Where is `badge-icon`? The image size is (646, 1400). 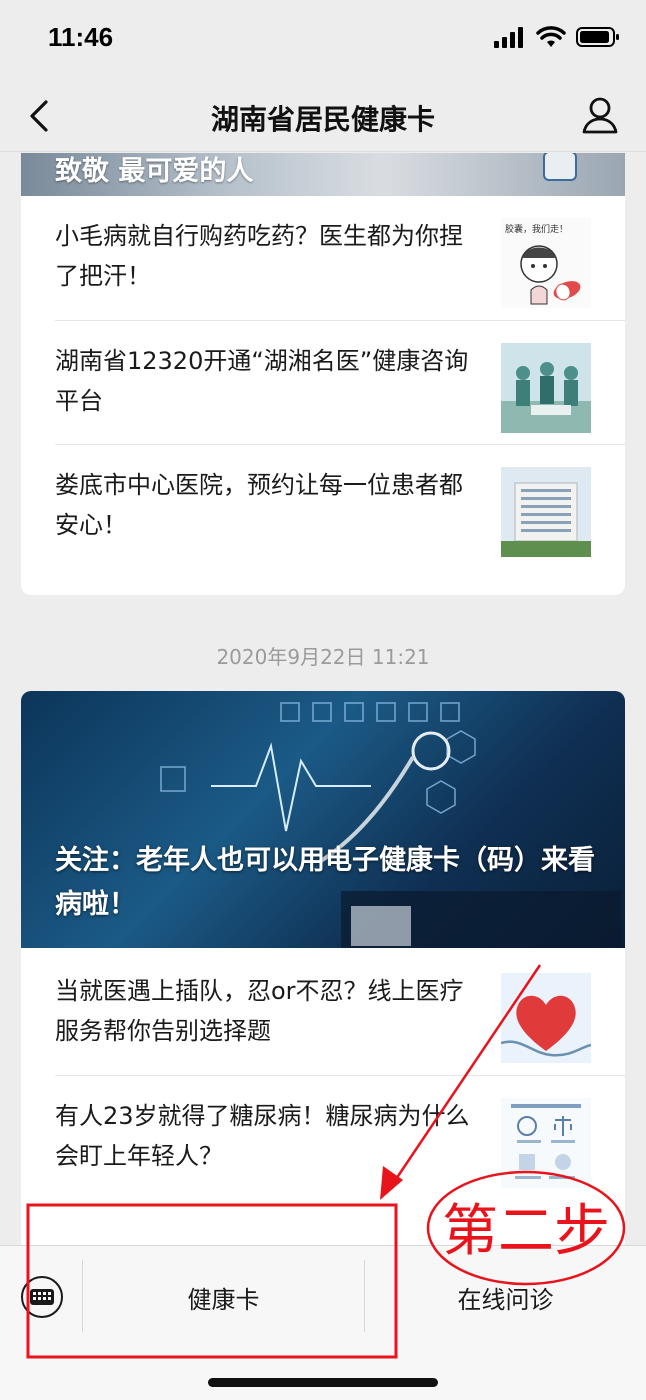
badge-icon is located at coordinates (560, 167).